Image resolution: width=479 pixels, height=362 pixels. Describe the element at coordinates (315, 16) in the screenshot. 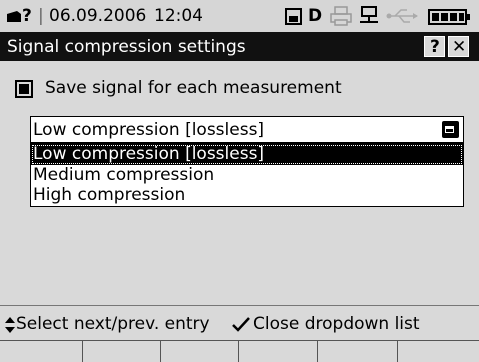

I see `drive-letter: D` at that location.